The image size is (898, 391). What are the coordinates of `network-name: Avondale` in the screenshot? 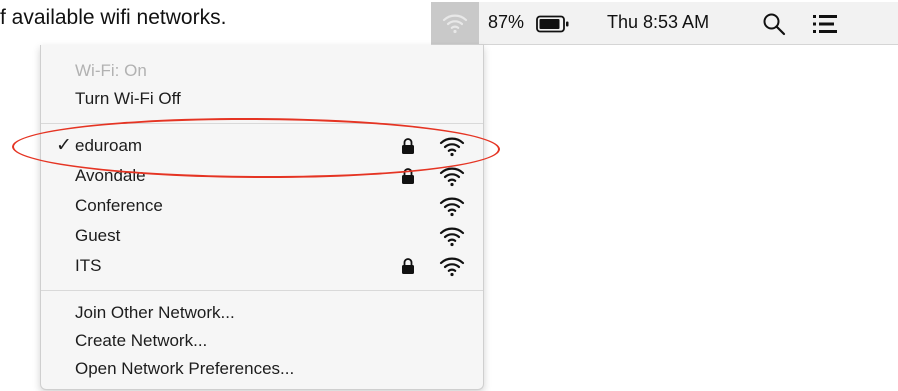 It's located at (110, 175).